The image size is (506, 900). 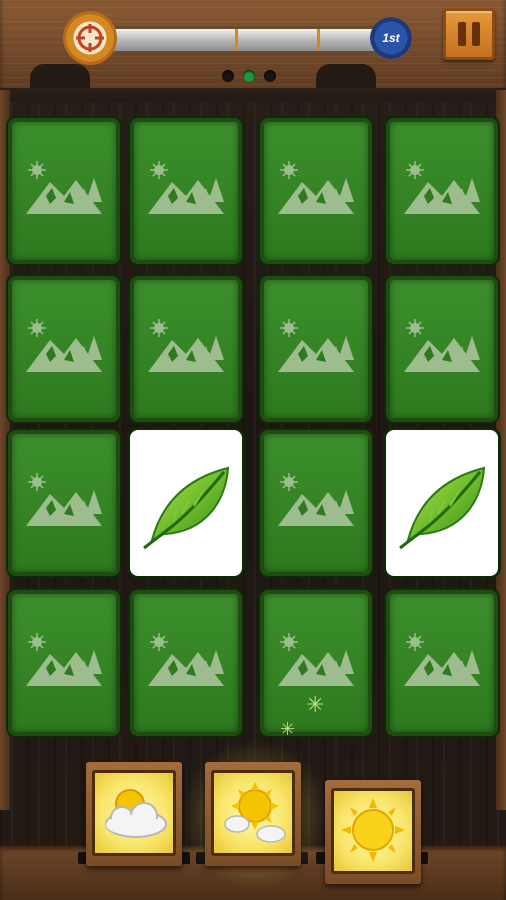 I want to click on sun-icon, so click(x=373, y=830).